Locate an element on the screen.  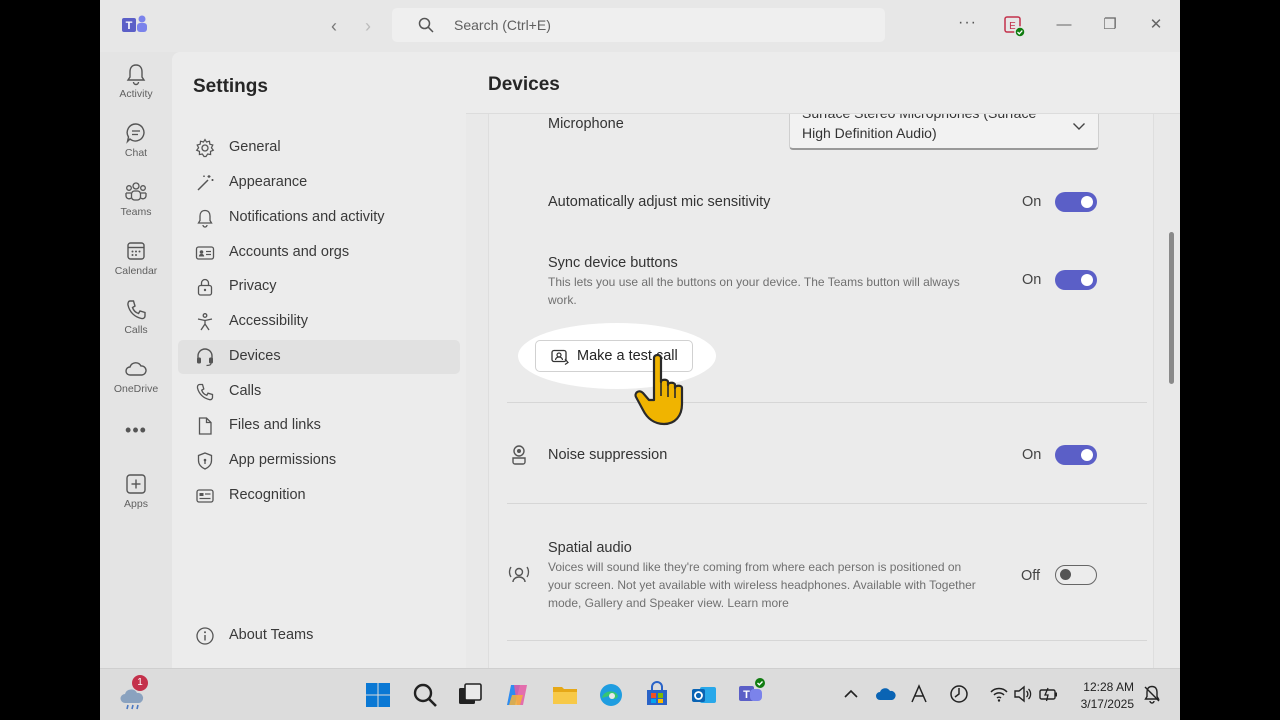
edge-browser-icon is located at coordinates (611, 695).